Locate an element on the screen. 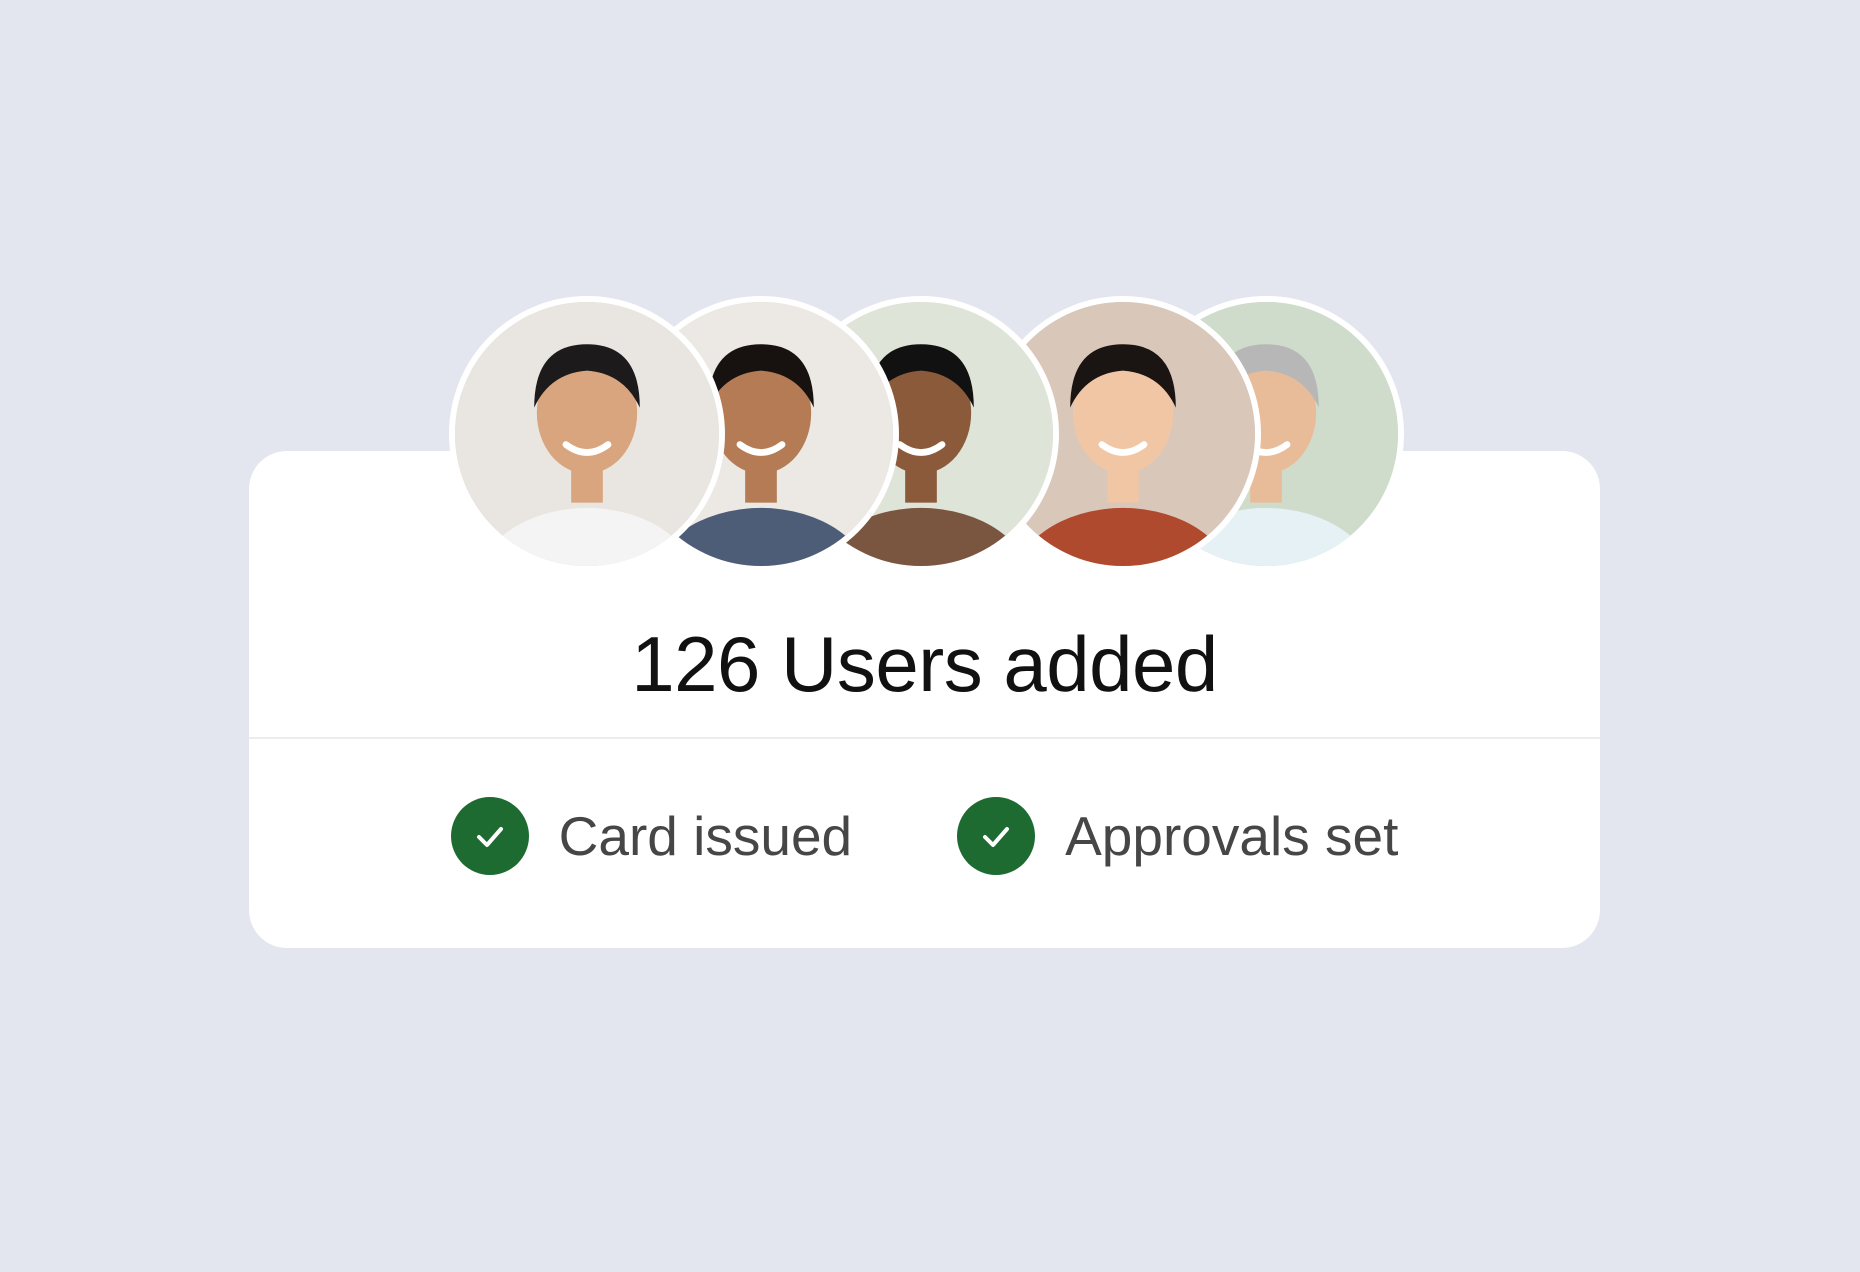 The width and height of the screenshot is (1860, 1272). status-card-issued: Card issued is located at coordinates (651, 836).